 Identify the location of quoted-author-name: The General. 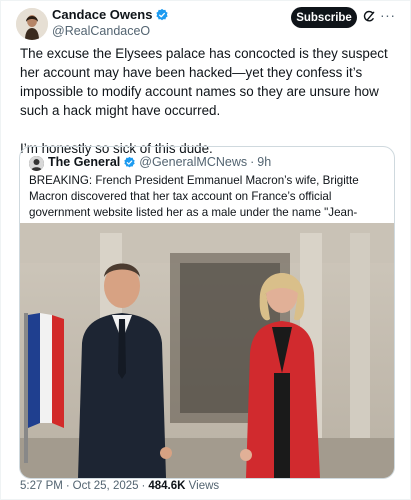
(84, 162).